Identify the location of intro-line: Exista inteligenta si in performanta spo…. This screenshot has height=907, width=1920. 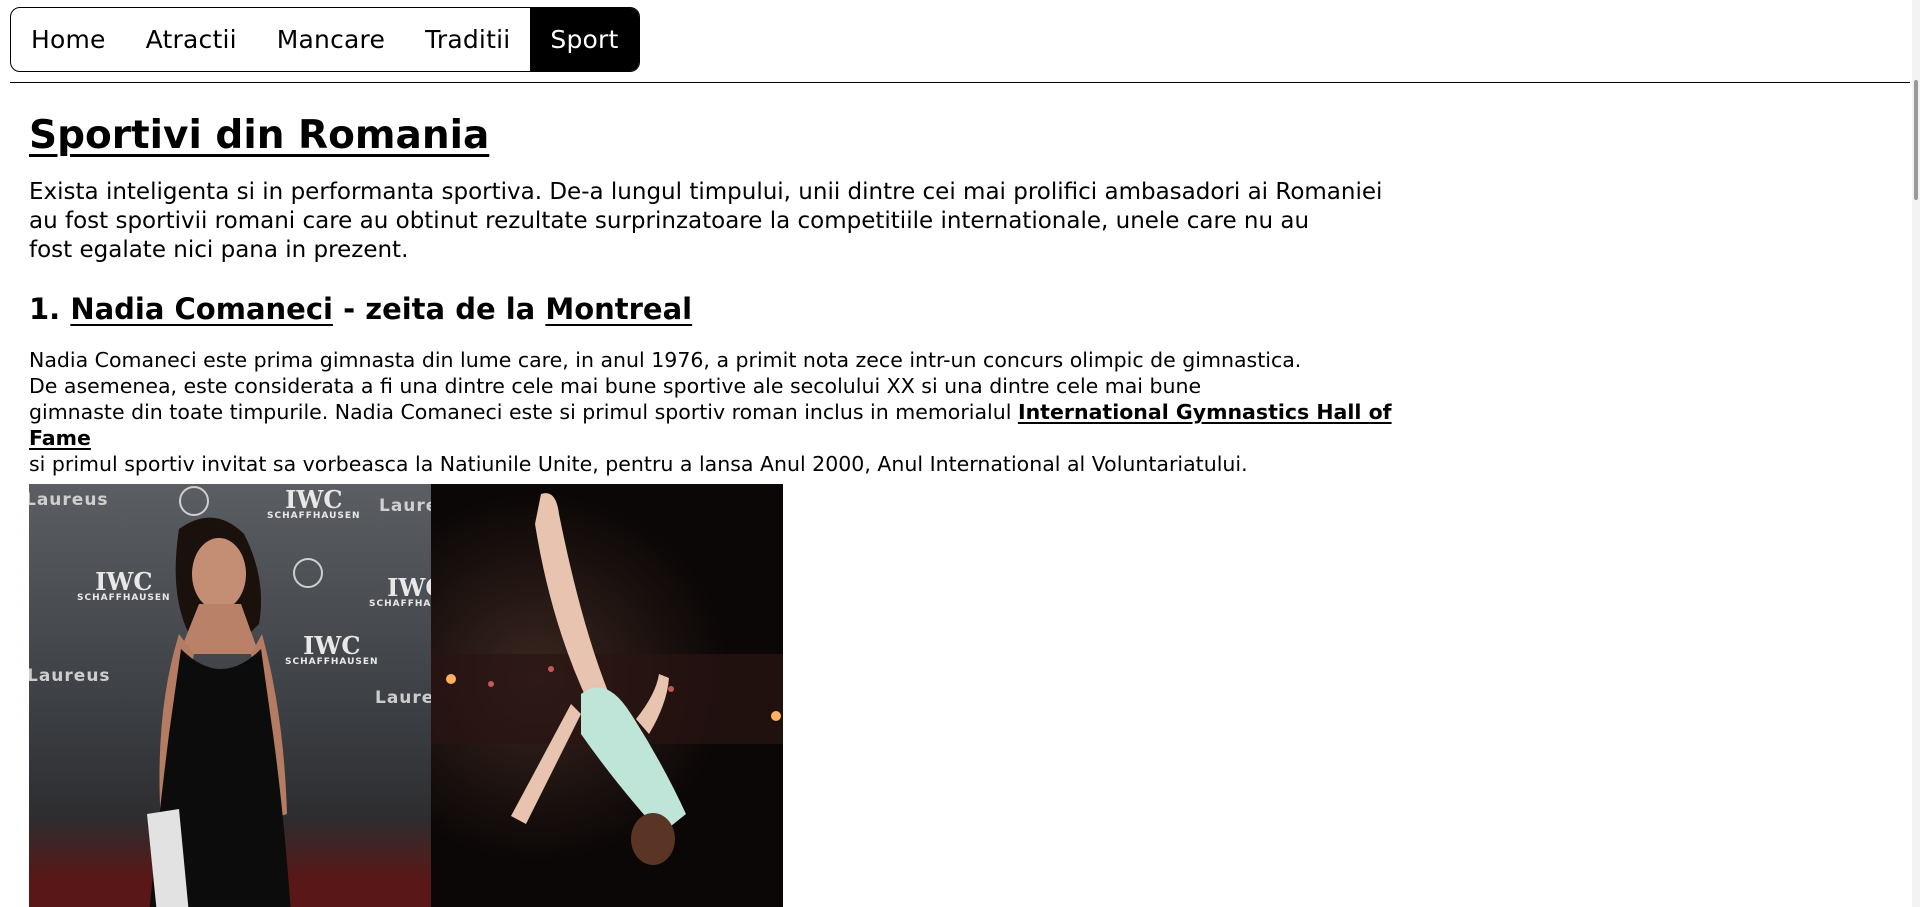
(706, 192).